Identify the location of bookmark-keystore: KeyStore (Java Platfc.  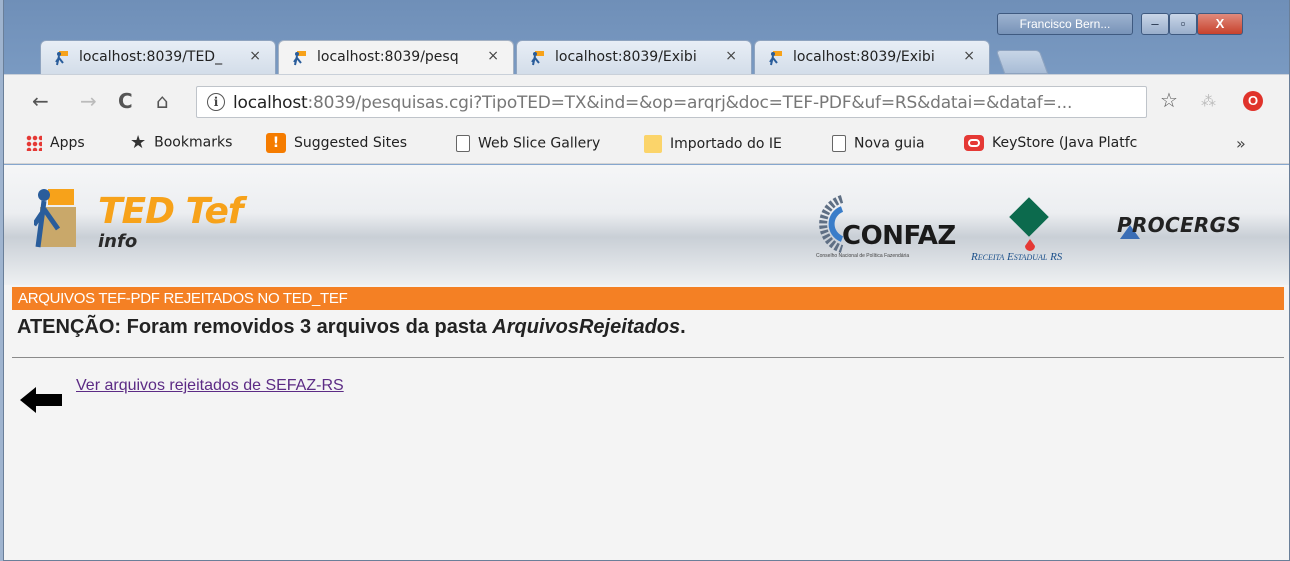
(1050, 143).